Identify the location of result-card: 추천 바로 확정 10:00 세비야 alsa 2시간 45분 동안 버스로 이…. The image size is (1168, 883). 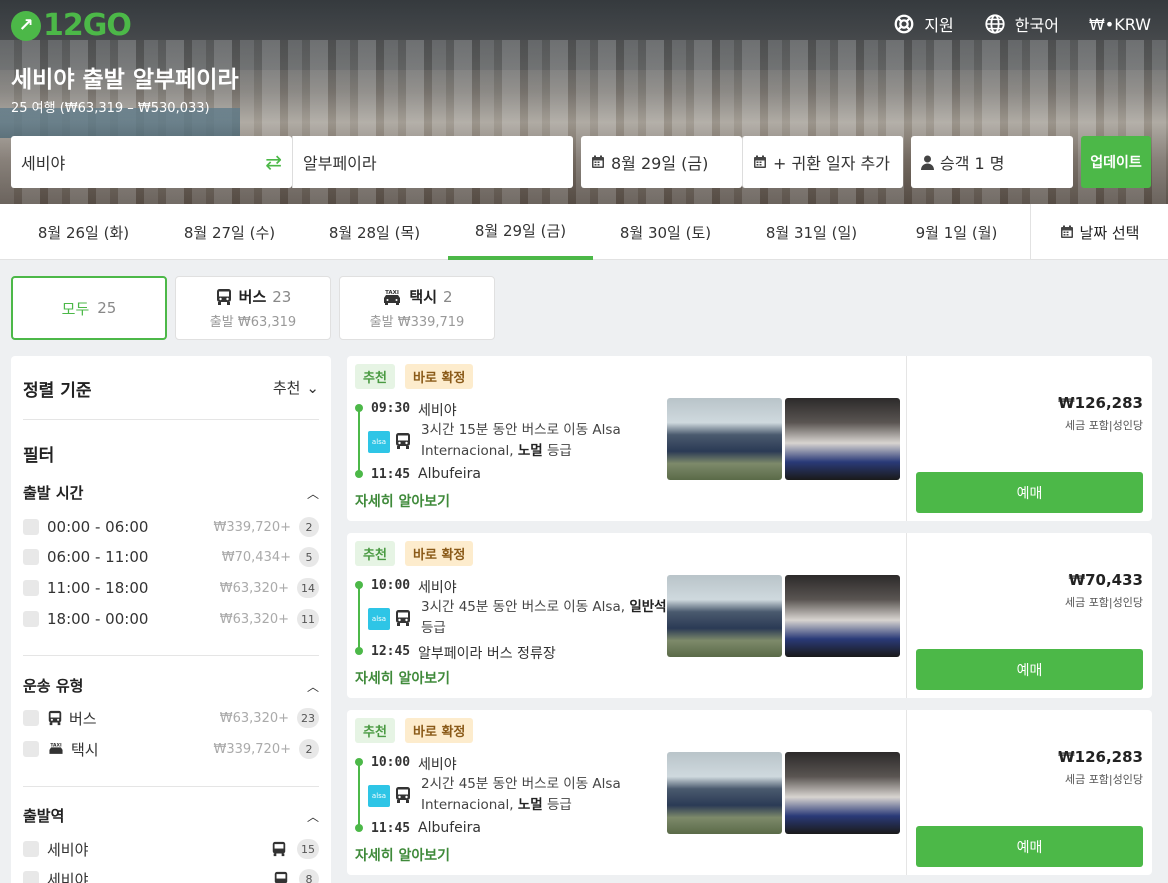
(749, 792).